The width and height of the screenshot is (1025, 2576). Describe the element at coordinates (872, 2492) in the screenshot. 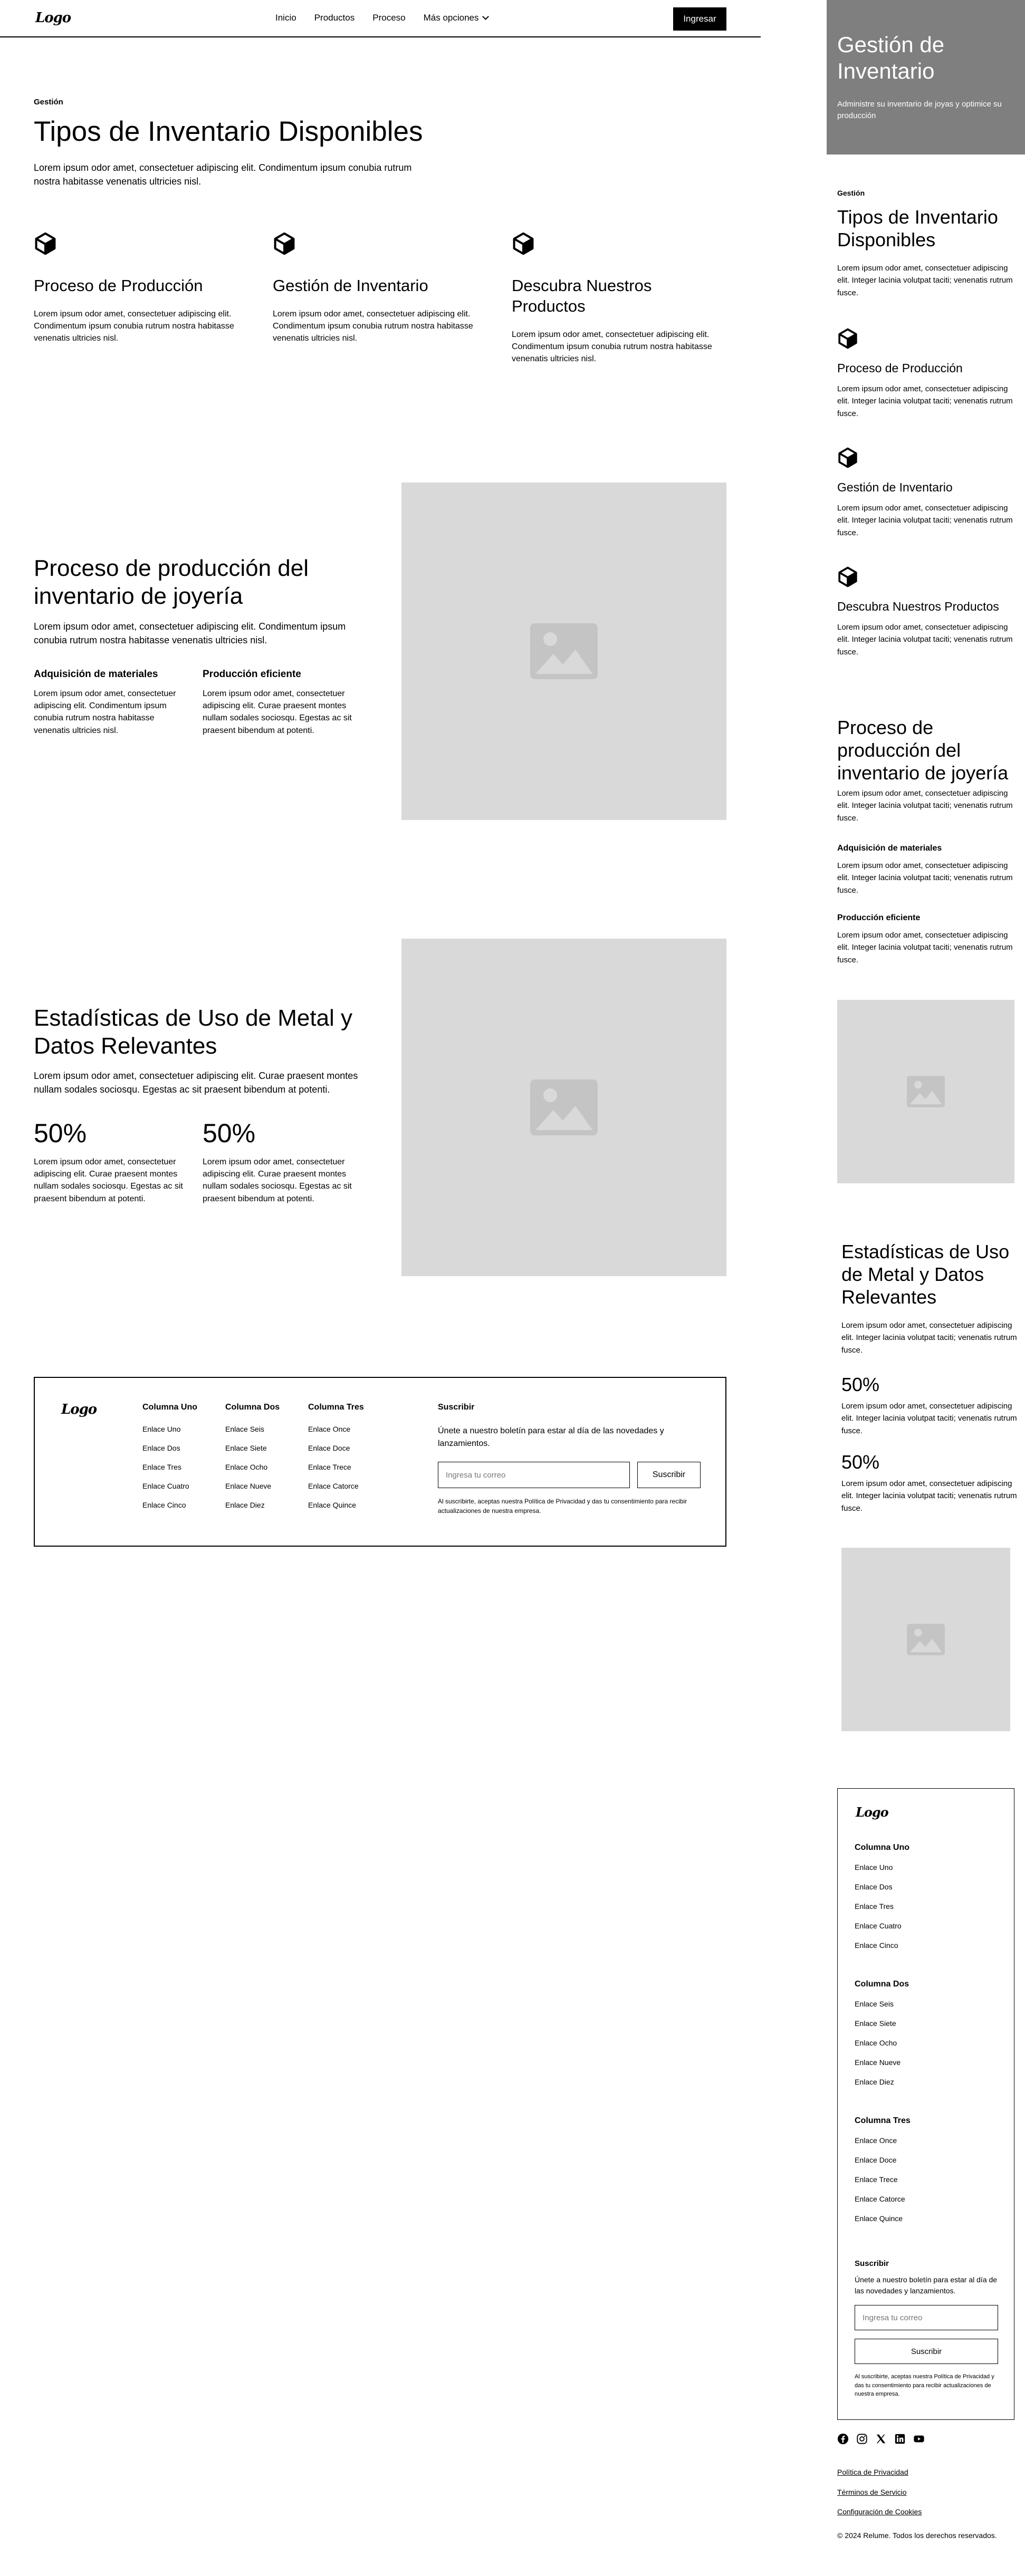

I see `terms-link: Términos de Servicio` at that location.